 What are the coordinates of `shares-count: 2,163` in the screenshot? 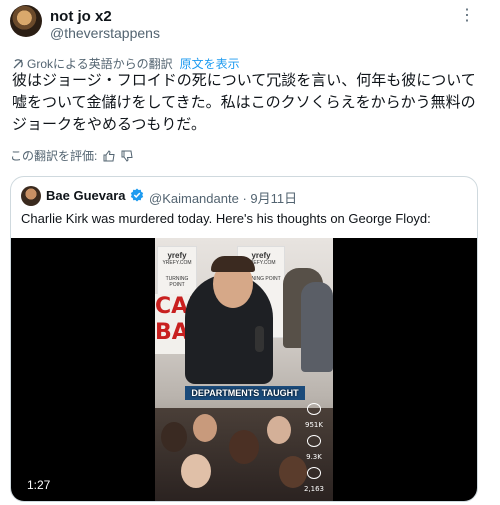 It's located at (314, 489).